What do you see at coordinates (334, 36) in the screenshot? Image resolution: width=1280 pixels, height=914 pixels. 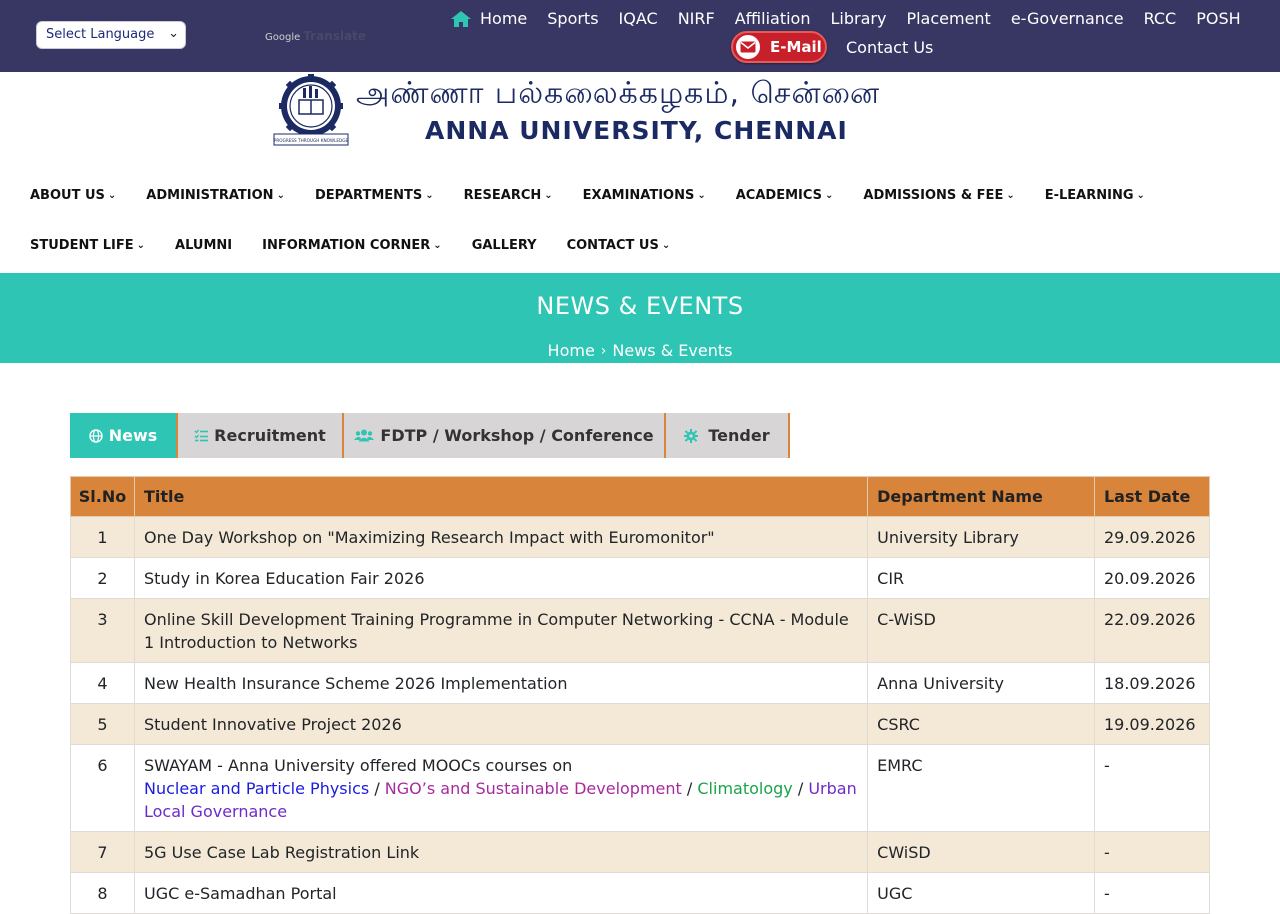 I see `translate-label: Translate` at bounding box center [334, 36].